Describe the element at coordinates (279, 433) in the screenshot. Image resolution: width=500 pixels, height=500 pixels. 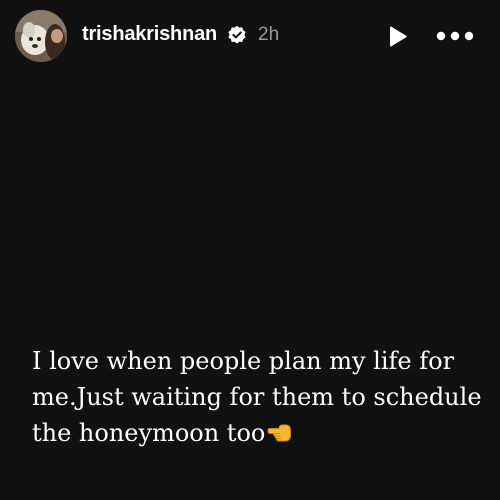
I see `backhand-index-pointing-left-emoji` at that location.